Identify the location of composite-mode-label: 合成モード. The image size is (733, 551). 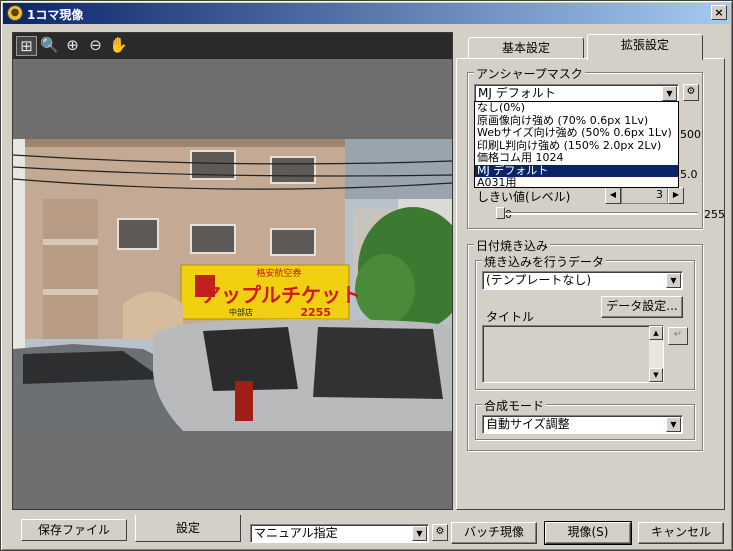
(514, 405).